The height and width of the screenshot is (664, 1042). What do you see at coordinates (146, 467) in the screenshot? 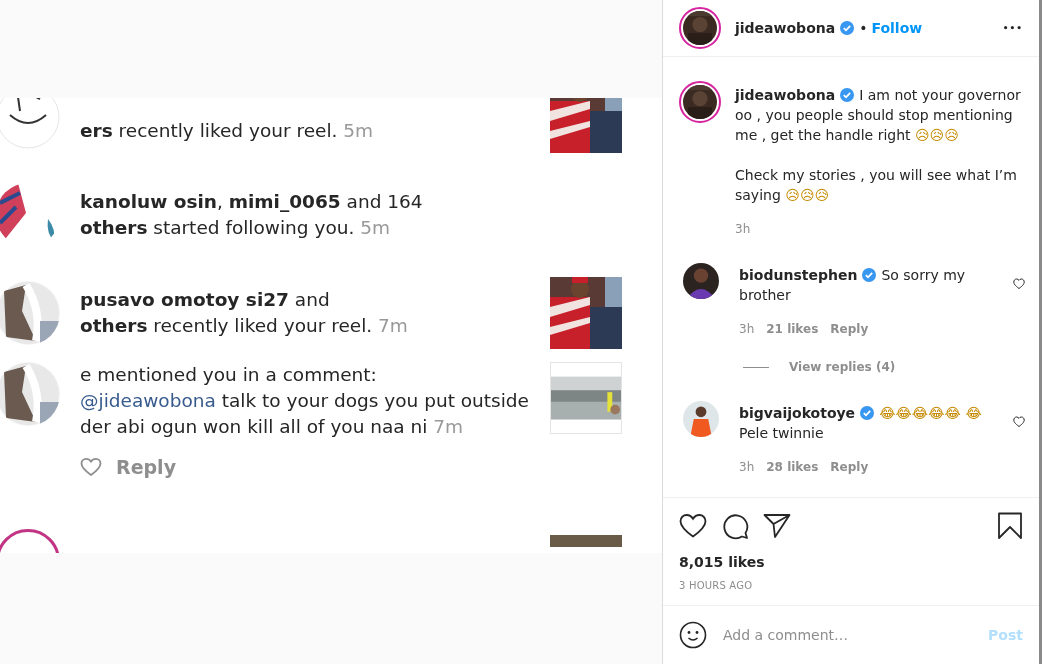
I see `reply-link: Reply` at bounding box center [146, 467].